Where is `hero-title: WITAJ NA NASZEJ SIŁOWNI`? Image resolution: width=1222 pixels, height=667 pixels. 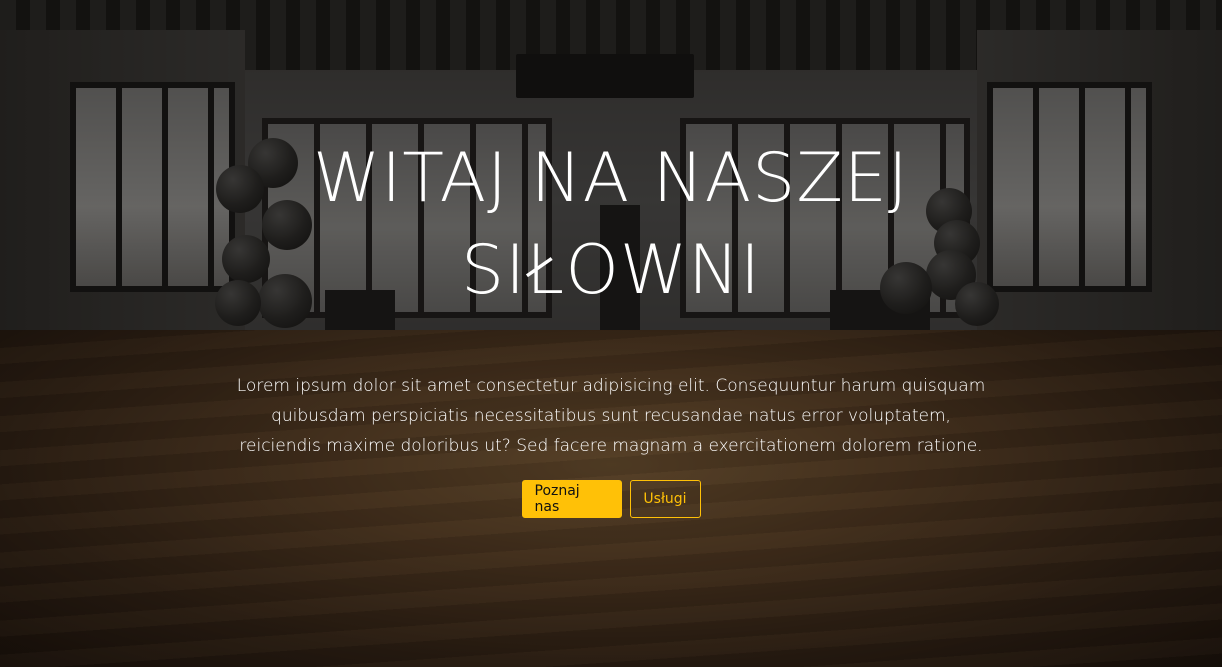 hero-title: WITAJ NA NASZEJ SIŁOWNI is located at coordinates (611, 224).